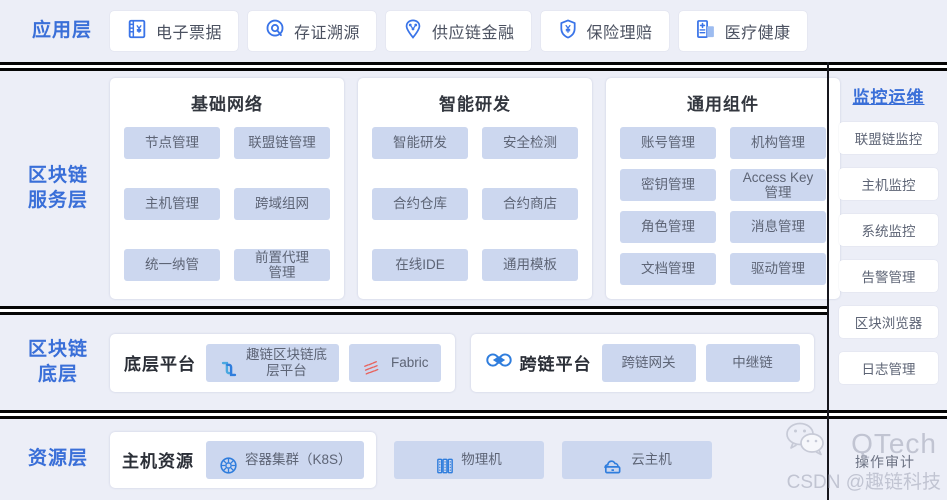  Describe the element at coordinates (414, 310) in the screenshot. I see `divider-service` at that location.